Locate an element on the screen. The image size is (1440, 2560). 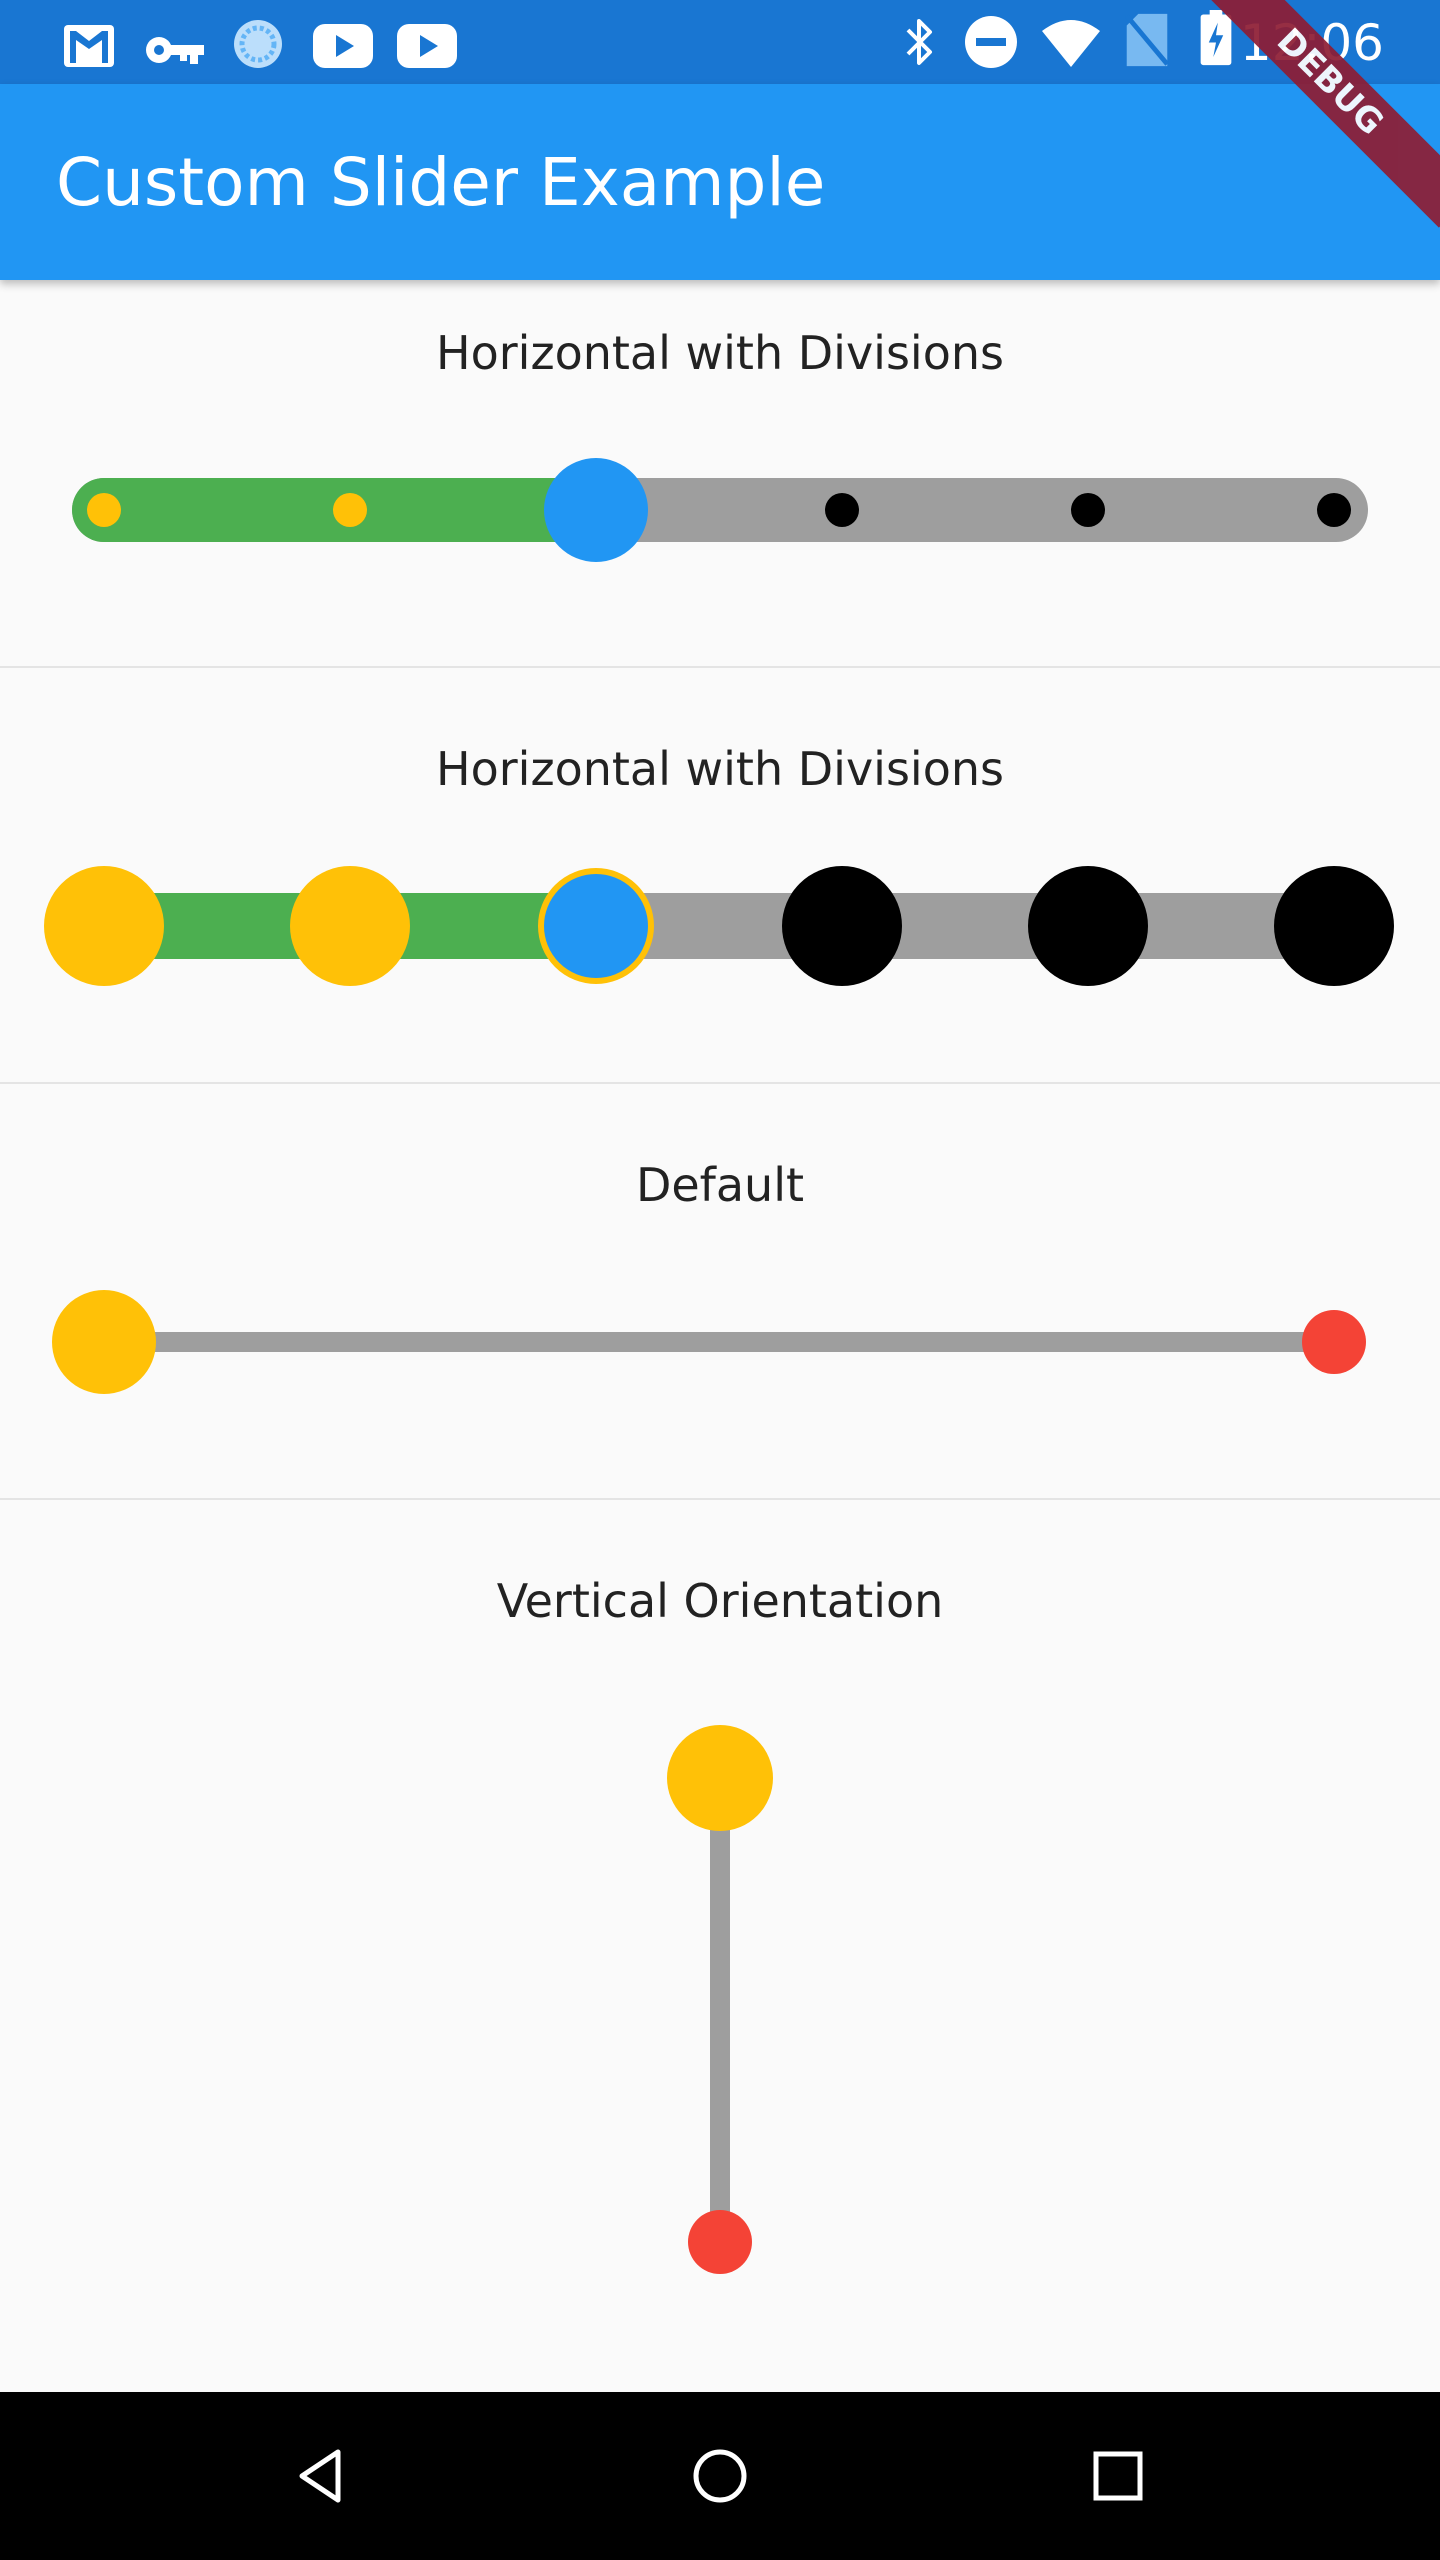
home-icon is located at coordinates (720, 2476).